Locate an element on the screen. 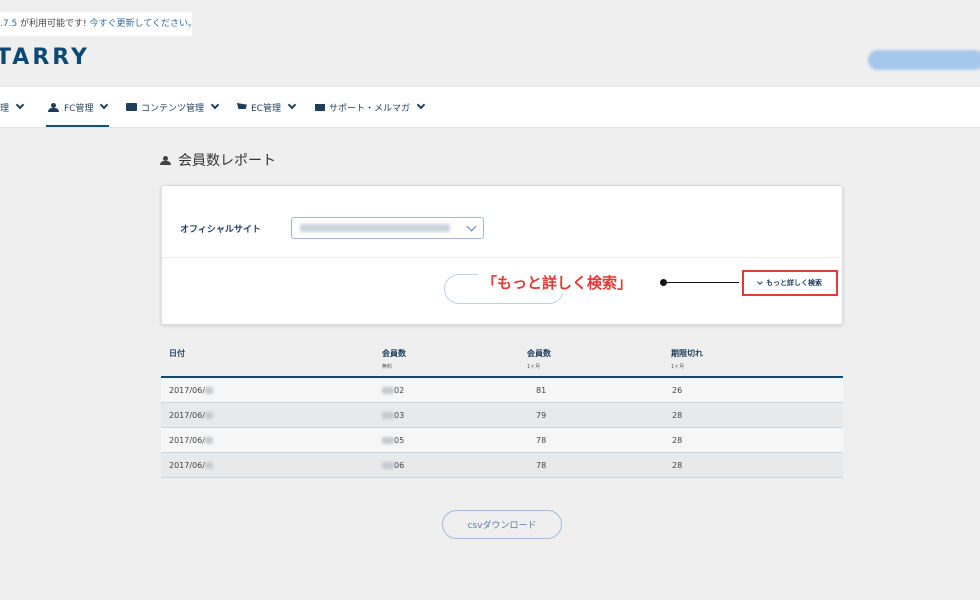 The height and width of the screenshot is (600, 980). page-title: 会員数レポート is located at coordinates (218, 160).